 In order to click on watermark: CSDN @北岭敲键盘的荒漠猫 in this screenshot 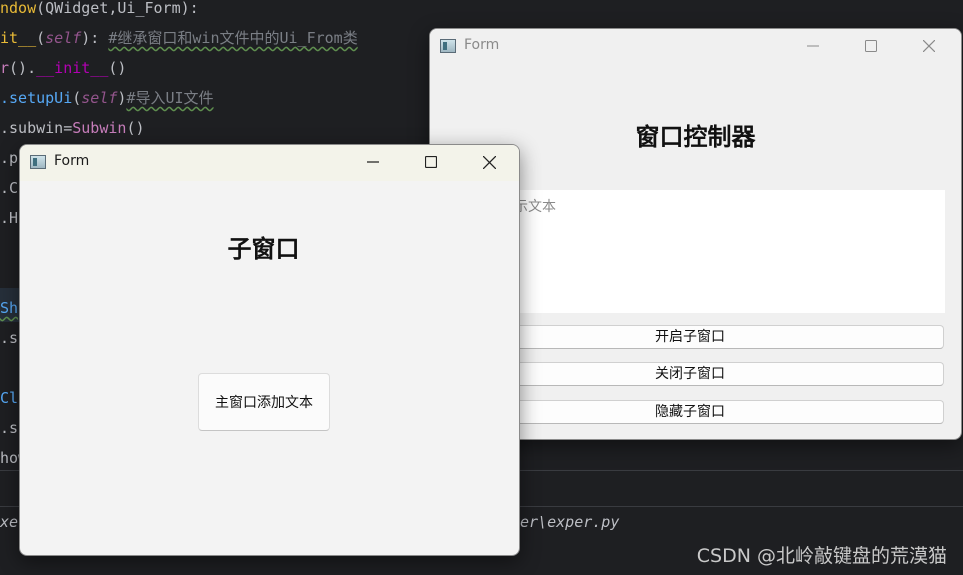, I will do `click(821, 556)`.